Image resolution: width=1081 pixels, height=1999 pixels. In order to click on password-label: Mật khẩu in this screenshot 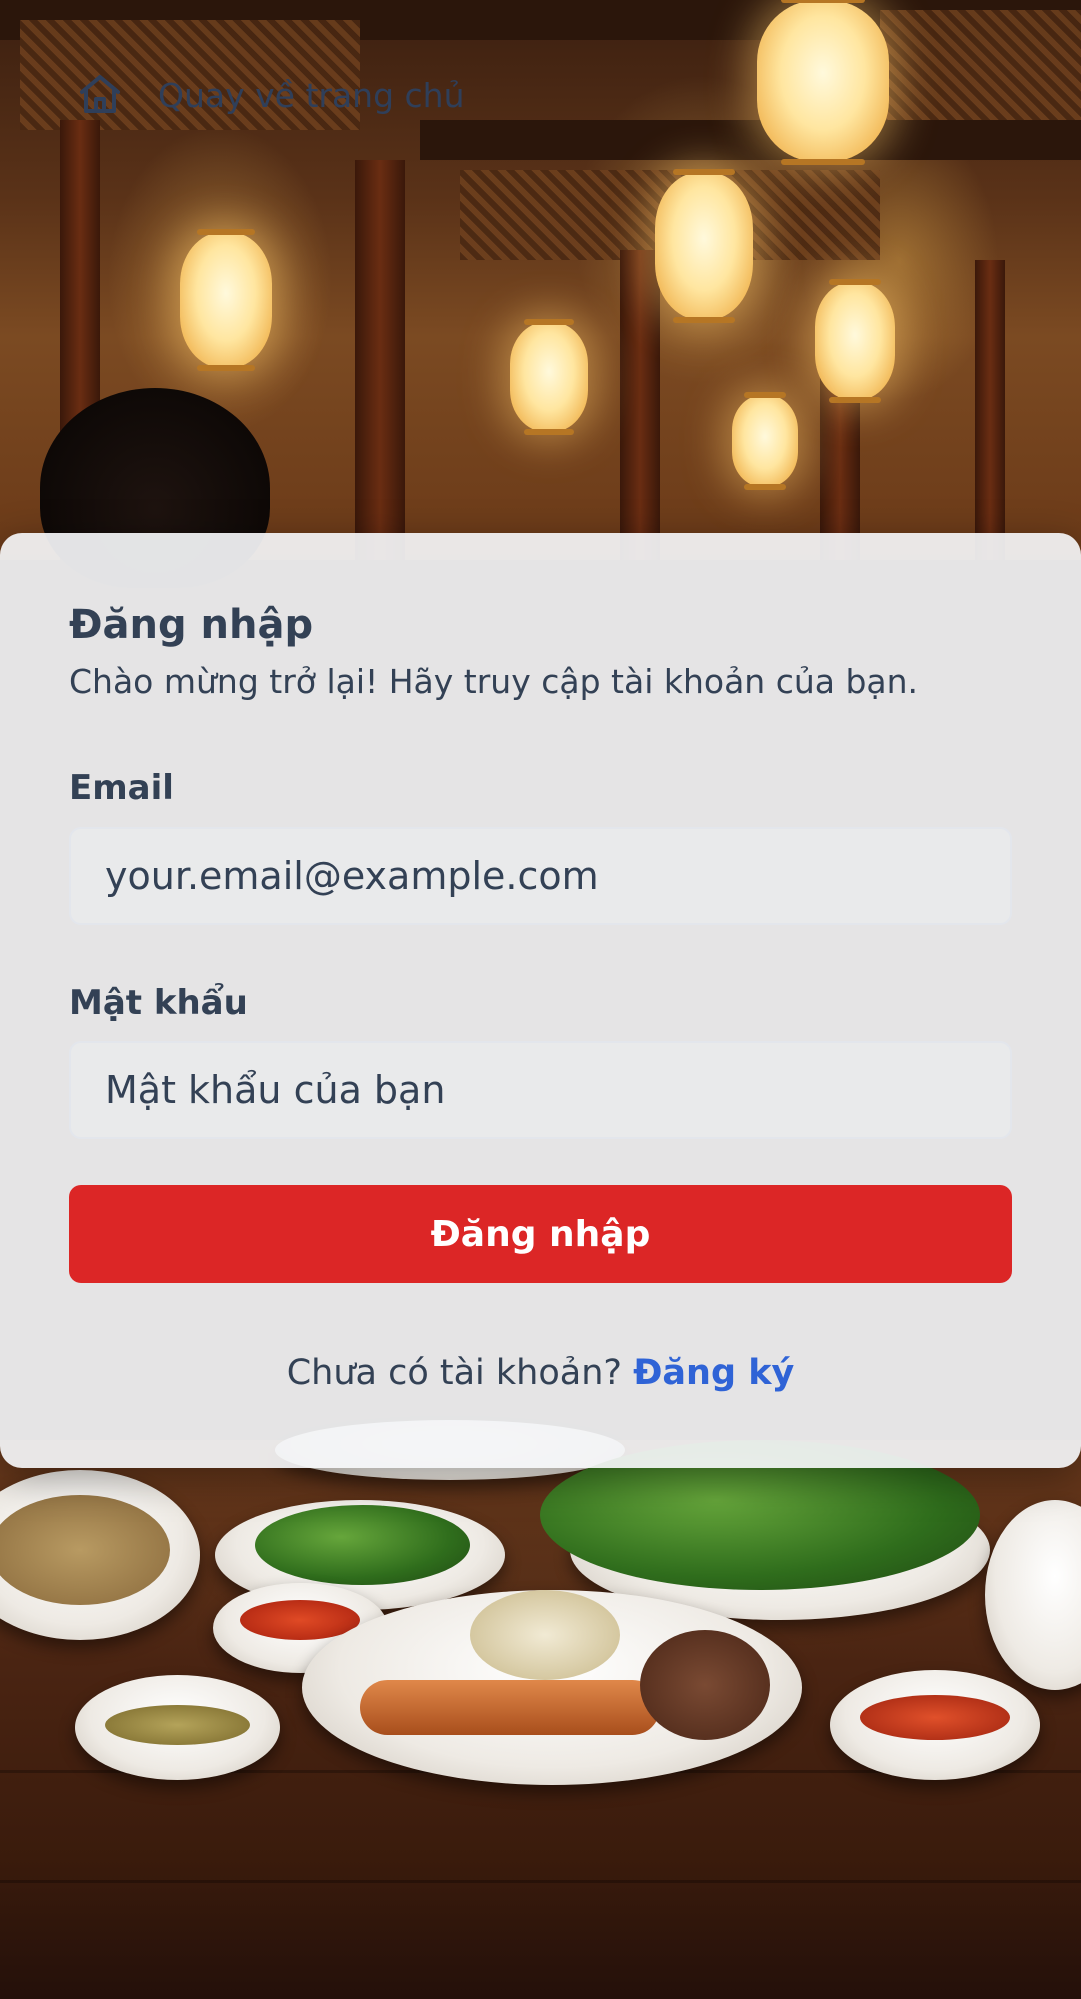, I will do `click(158, 1002)`.